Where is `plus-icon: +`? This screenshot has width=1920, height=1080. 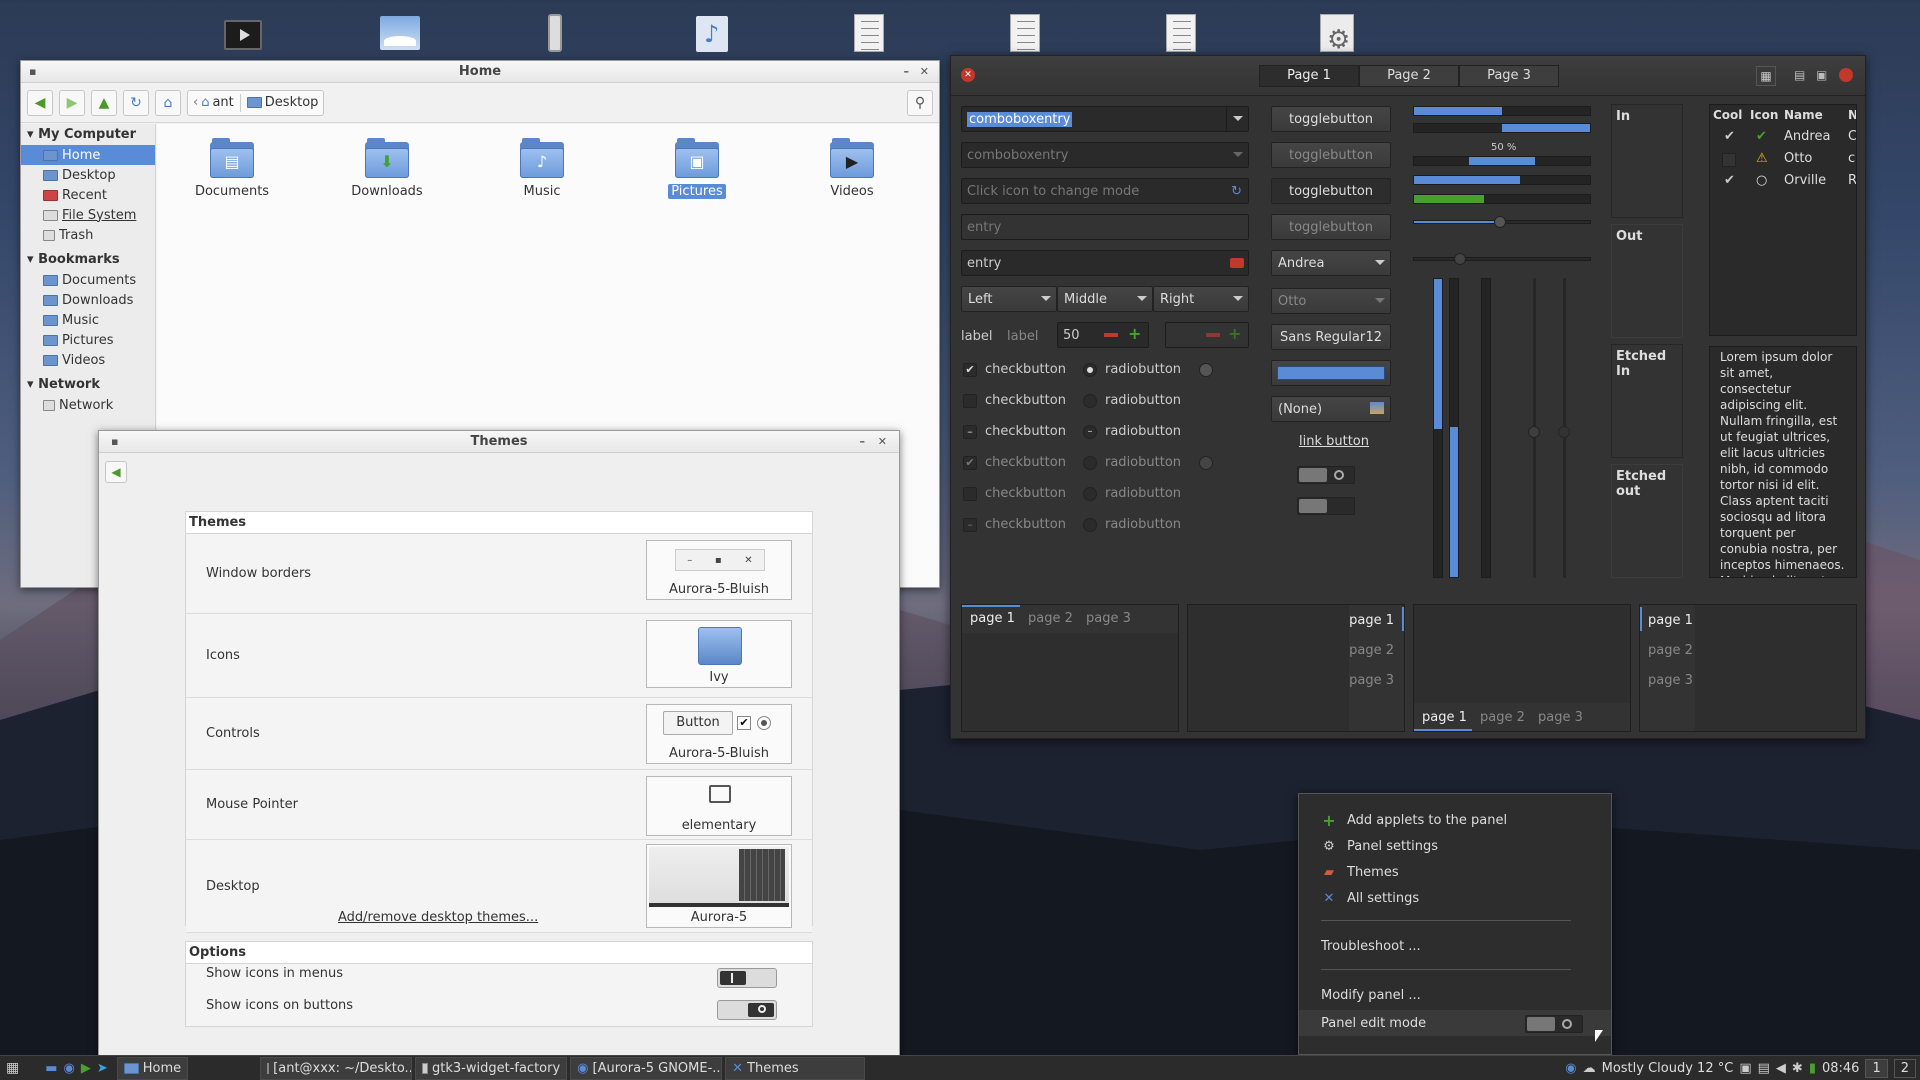
plus-icon: + is located at coordinates (1234, 333).